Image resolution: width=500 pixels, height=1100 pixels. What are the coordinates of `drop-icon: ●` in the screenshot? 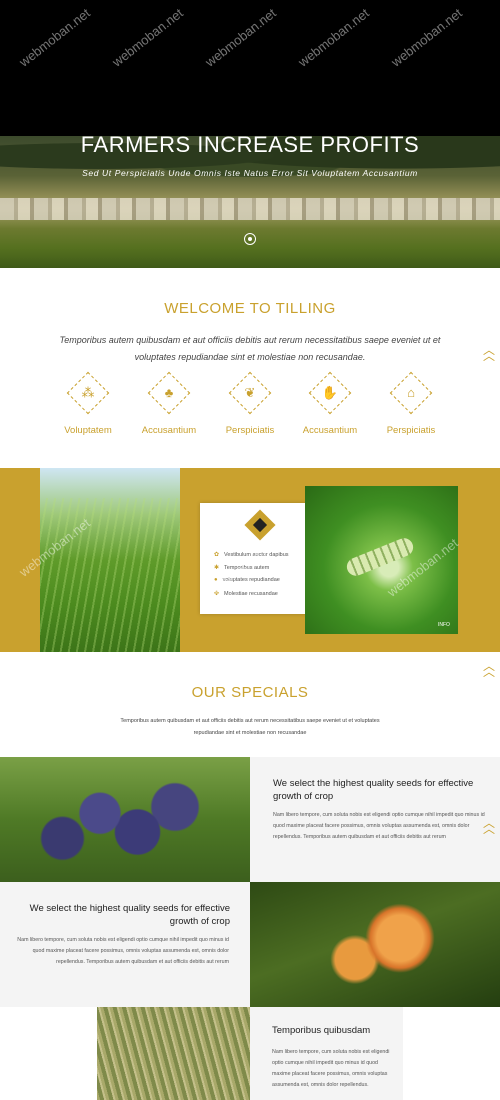 It's located at (216, 580).